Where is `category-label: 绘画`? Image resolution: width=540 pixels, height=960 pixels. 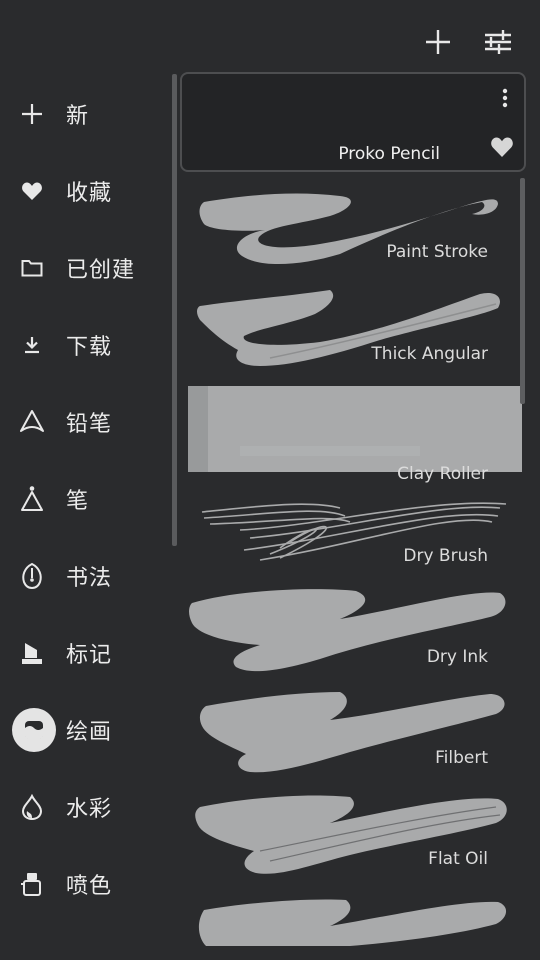
category-label: 绘画 is located at coordinates (89, 732).